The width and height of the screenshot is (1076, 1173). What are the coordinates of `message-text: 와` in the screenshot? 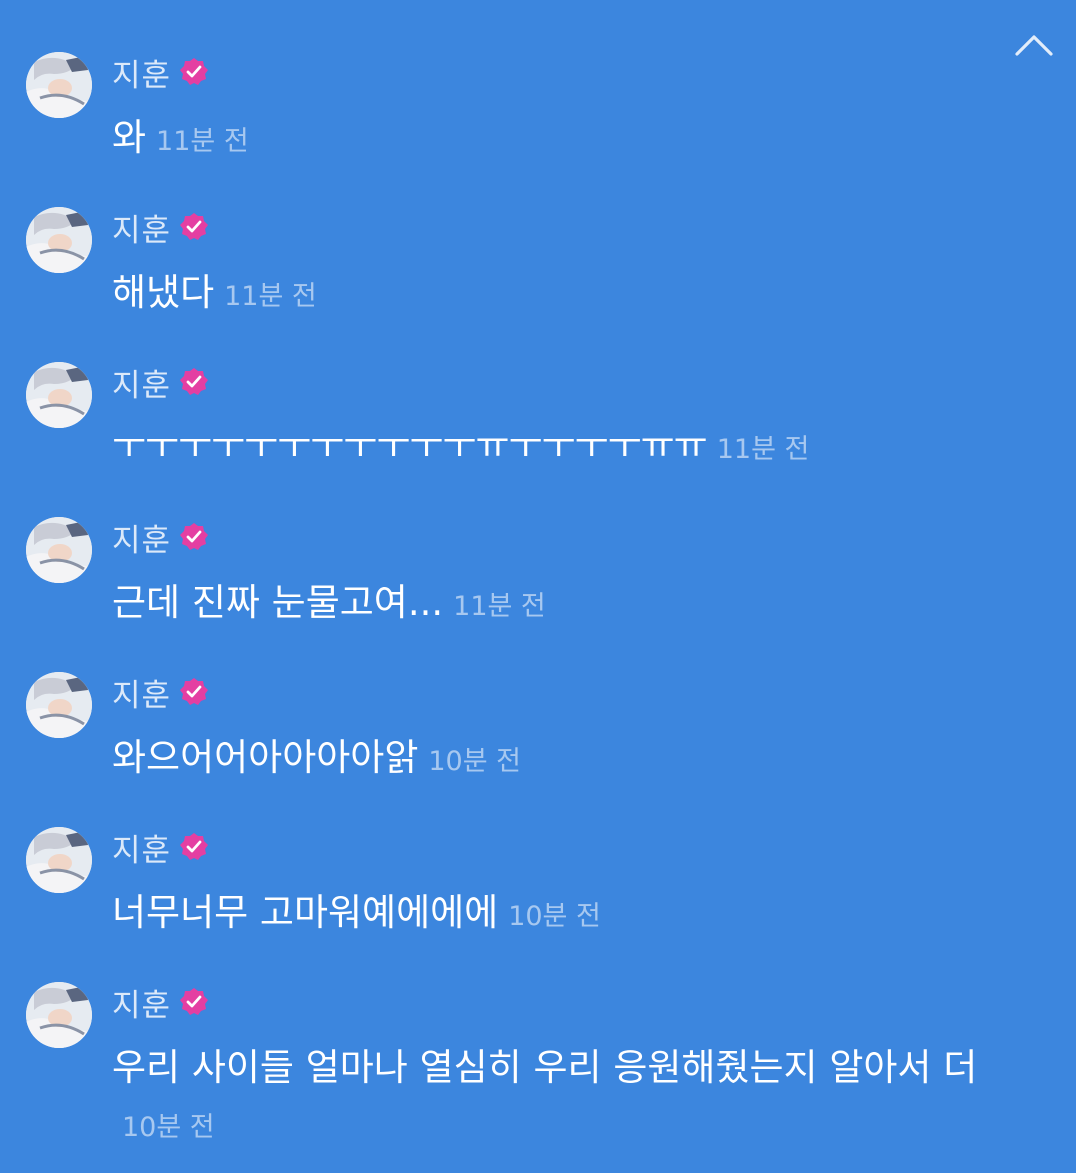 It's located at (129, 137).